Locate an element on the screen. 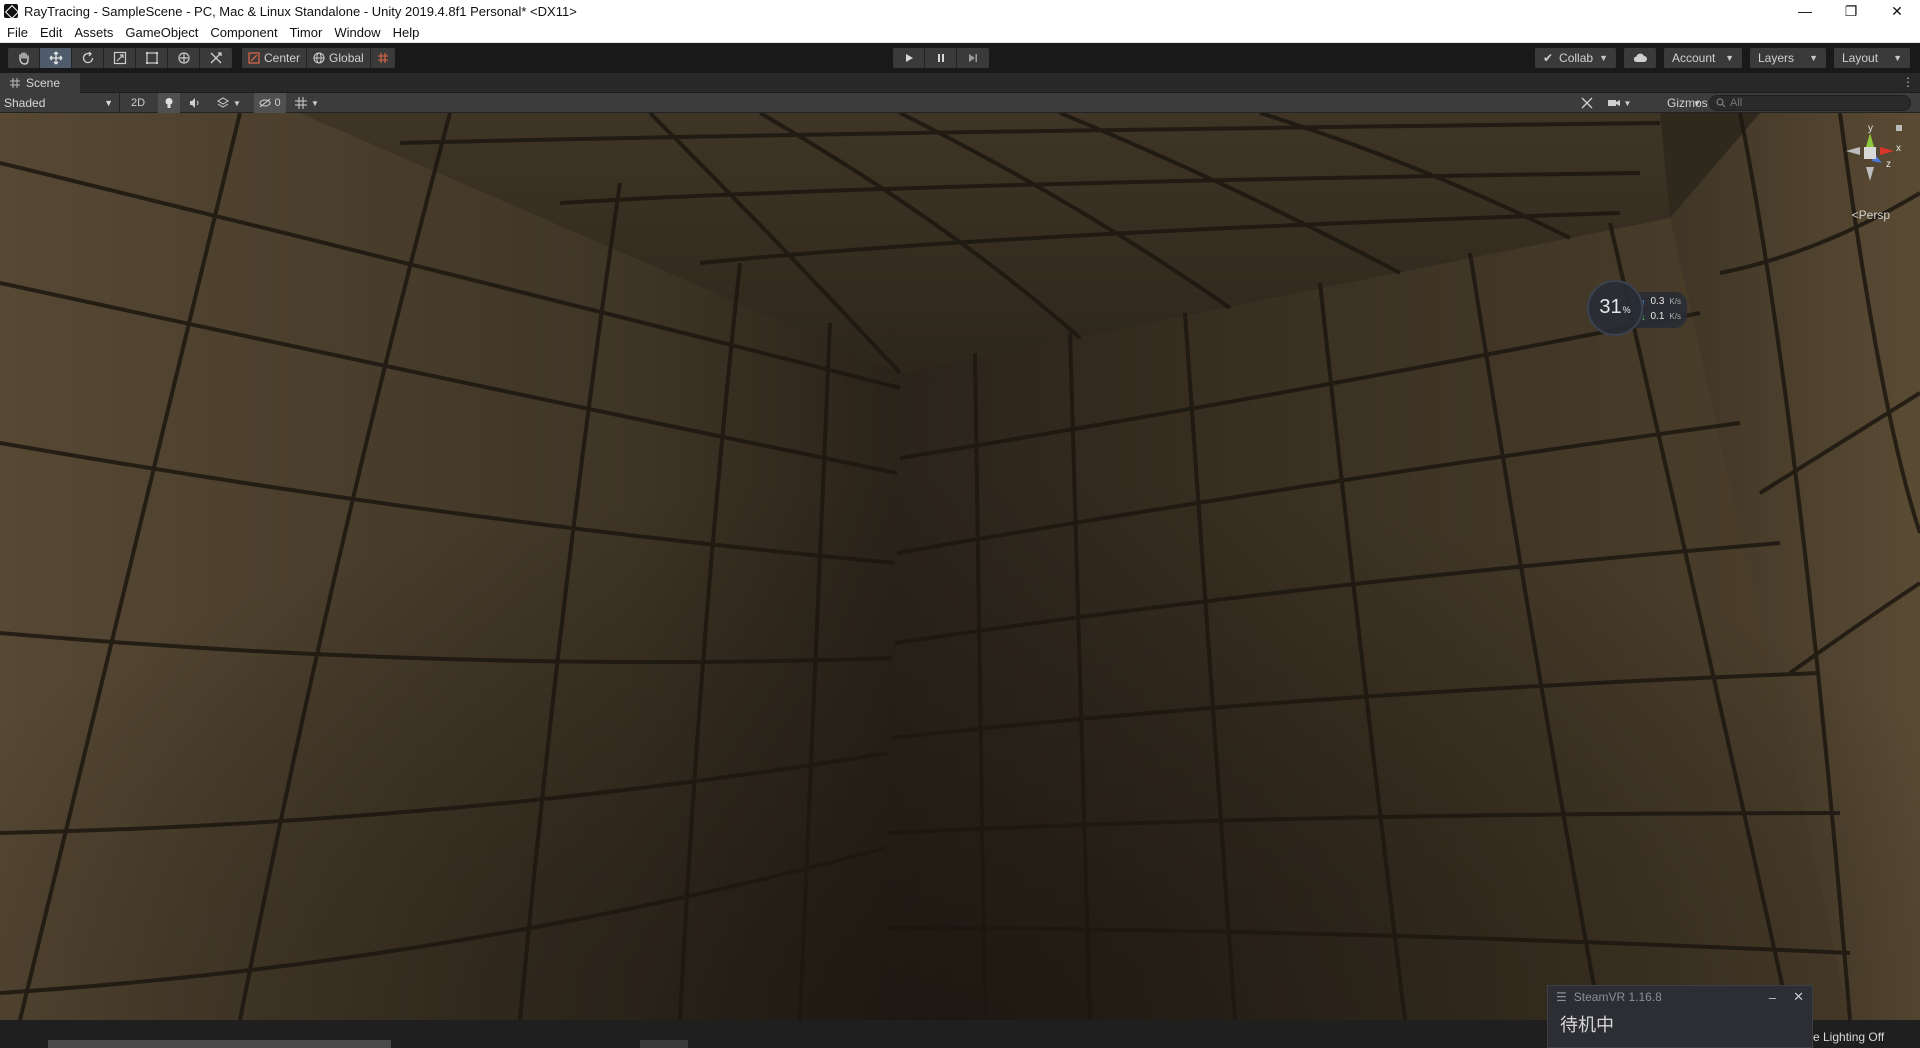 The image size is (1920, 1048). menu-help: Help is located at coordinates (406, 32).